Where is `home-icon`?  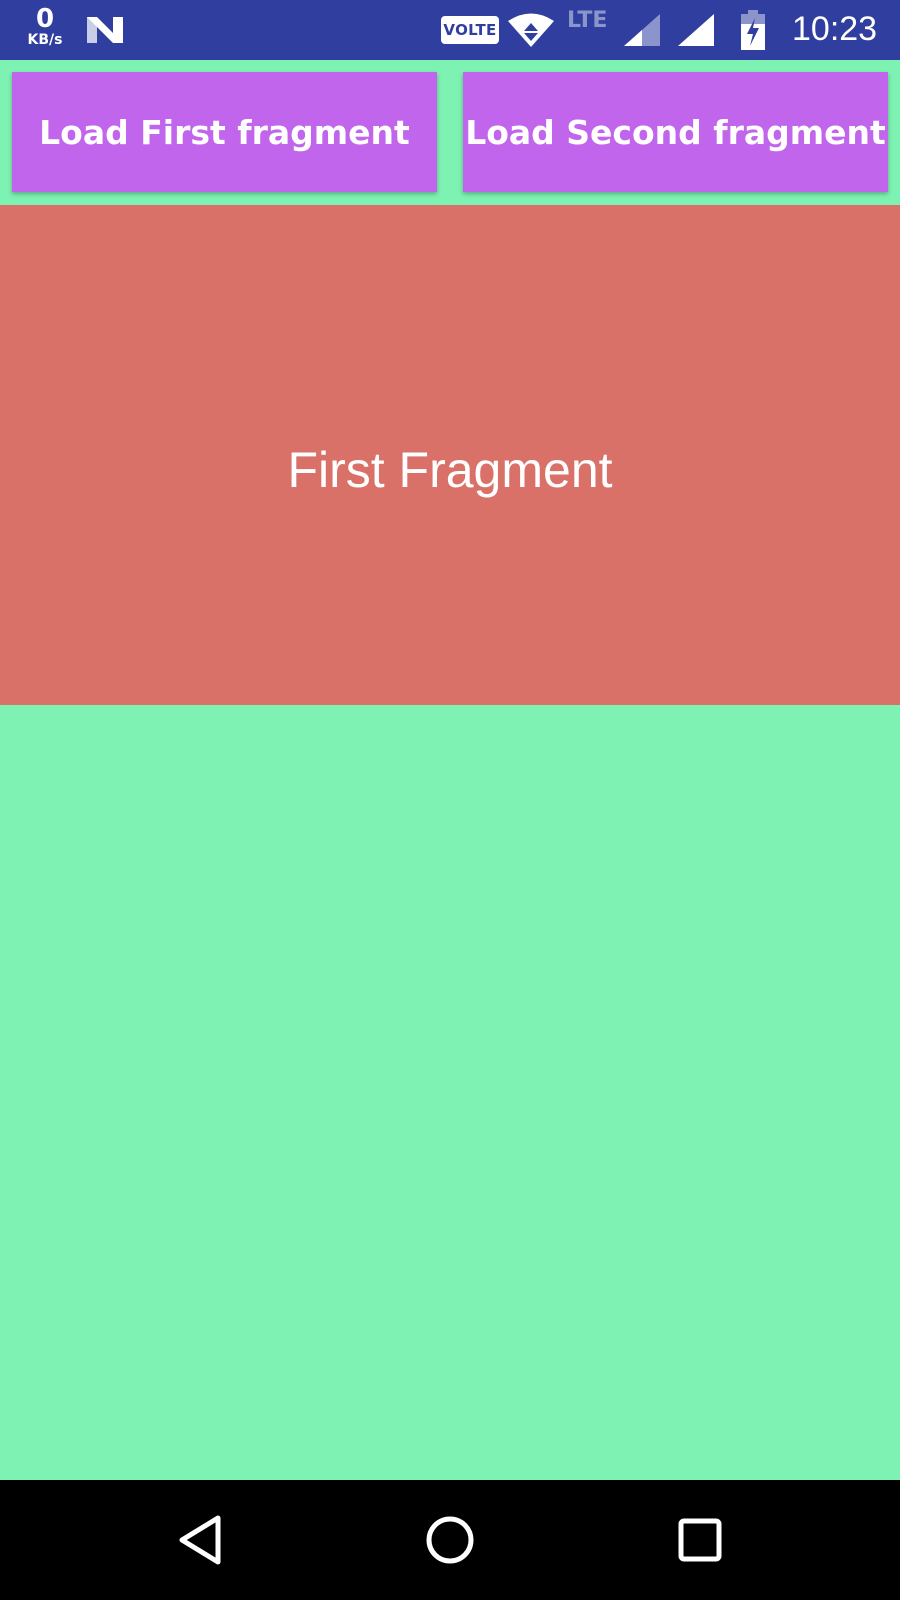
home-icon is located at coordinates (450, 1540).